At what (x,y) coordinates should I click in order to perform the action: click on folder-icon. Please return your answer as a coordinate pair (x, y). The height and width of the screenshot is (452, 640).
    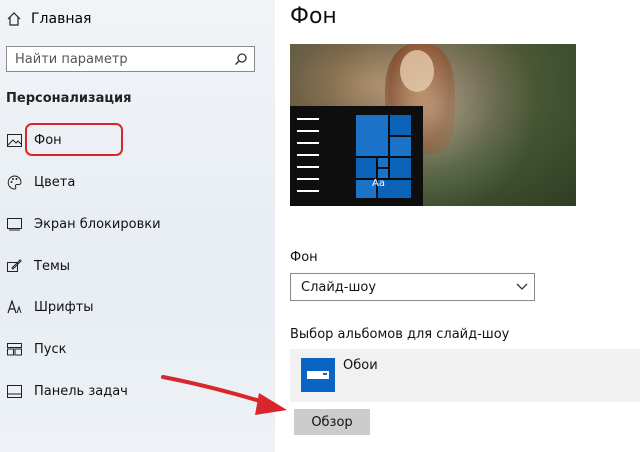
    Looking at the image, I should click on (318, 375).